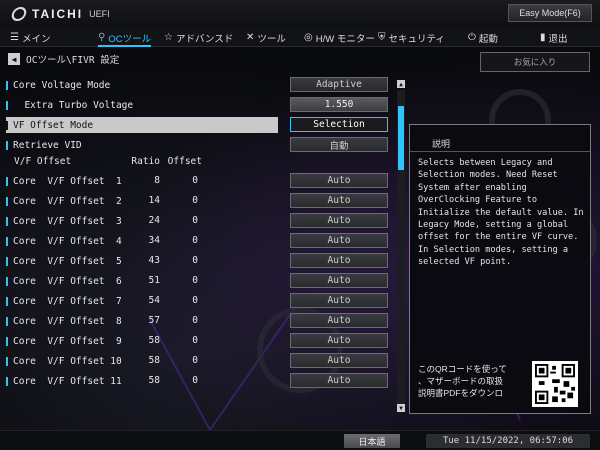  Describe the element at coordinates (154, 300) in the screenshot. I see `table-cell-ratio: 54` at that location.